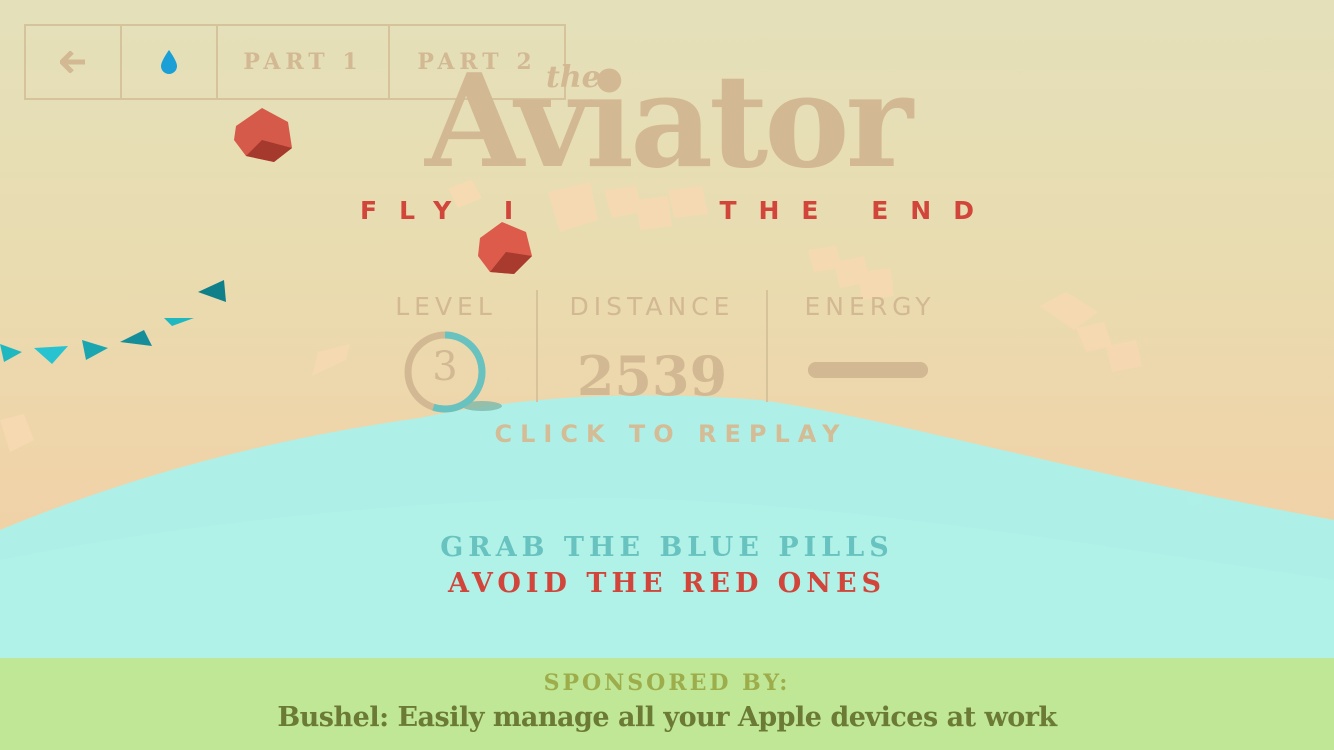 The width and height of the screenshot is (1334, 750). I want to click on level-value: 3, so click(445, 367).